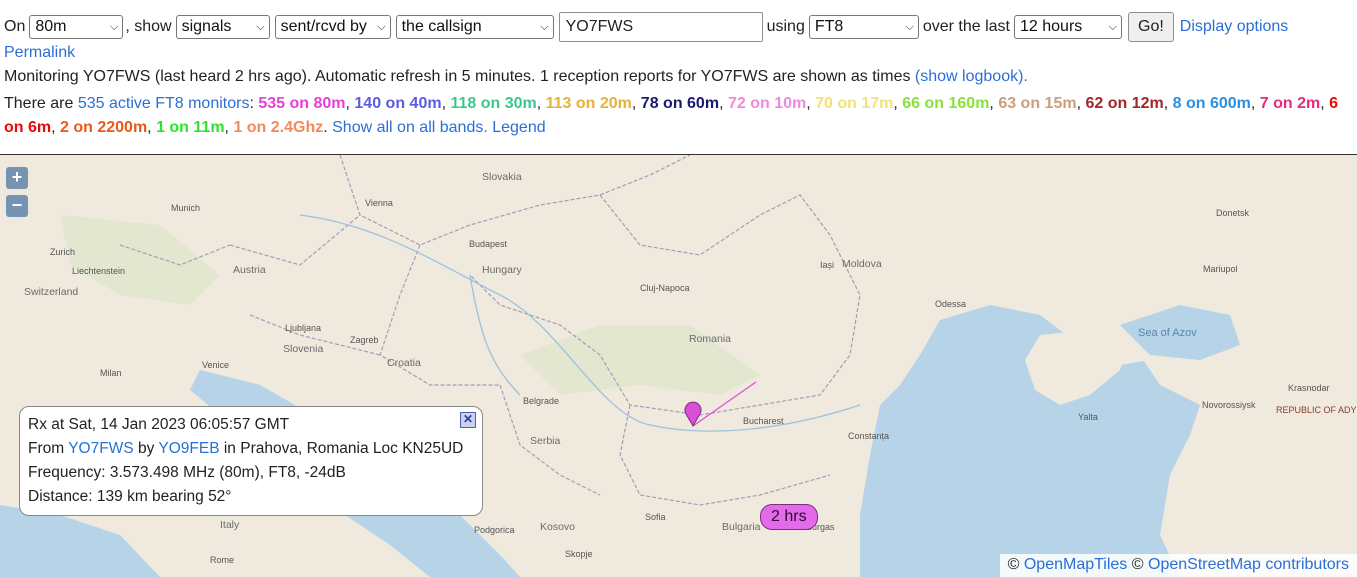 This screenshot has height=577, width=1357. I want to click on map-label: Serbia, so click(545, 441).